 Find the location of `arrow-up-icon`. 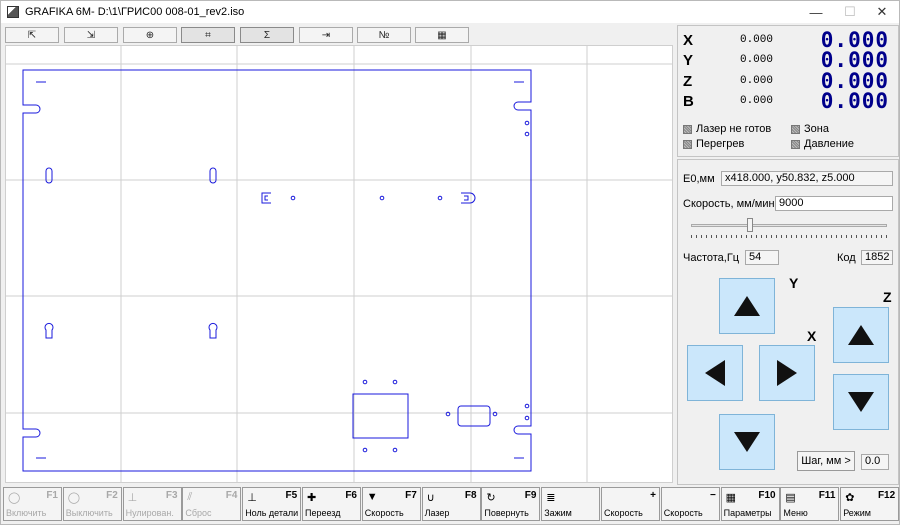

arrow-up-icon is located at coordinates (861, 335).